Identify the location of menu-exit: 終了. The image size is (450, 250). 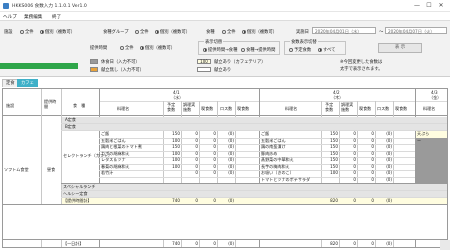
(56, 17).